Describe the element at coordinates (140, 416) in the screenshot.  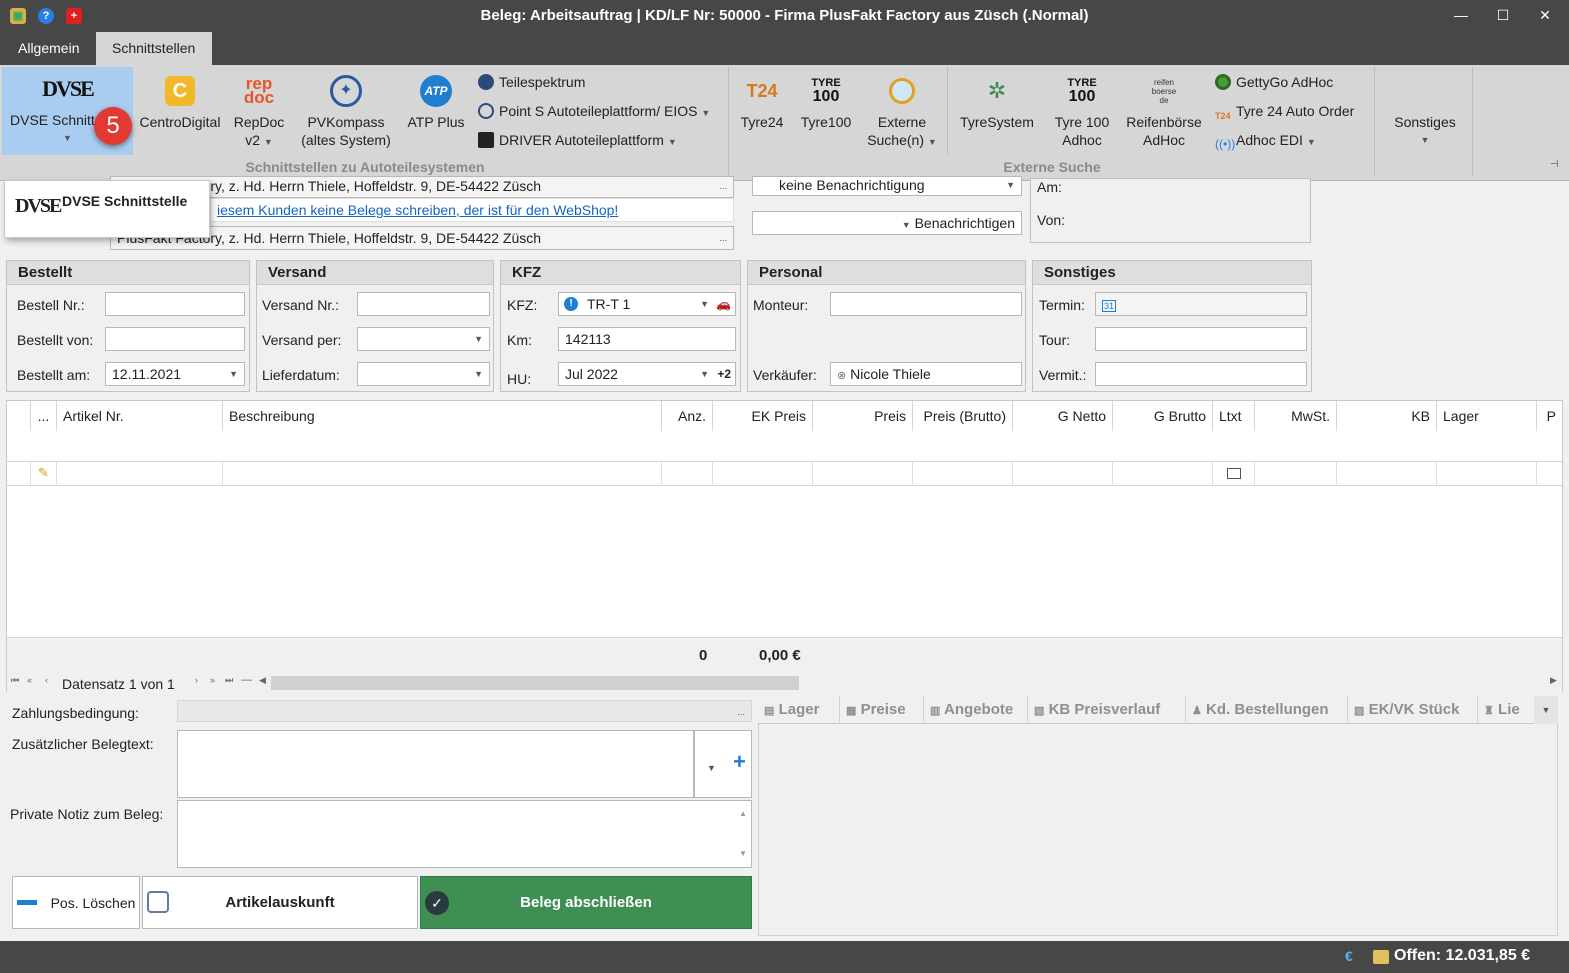
I see `column-header: Artikel Nr.` at that location.